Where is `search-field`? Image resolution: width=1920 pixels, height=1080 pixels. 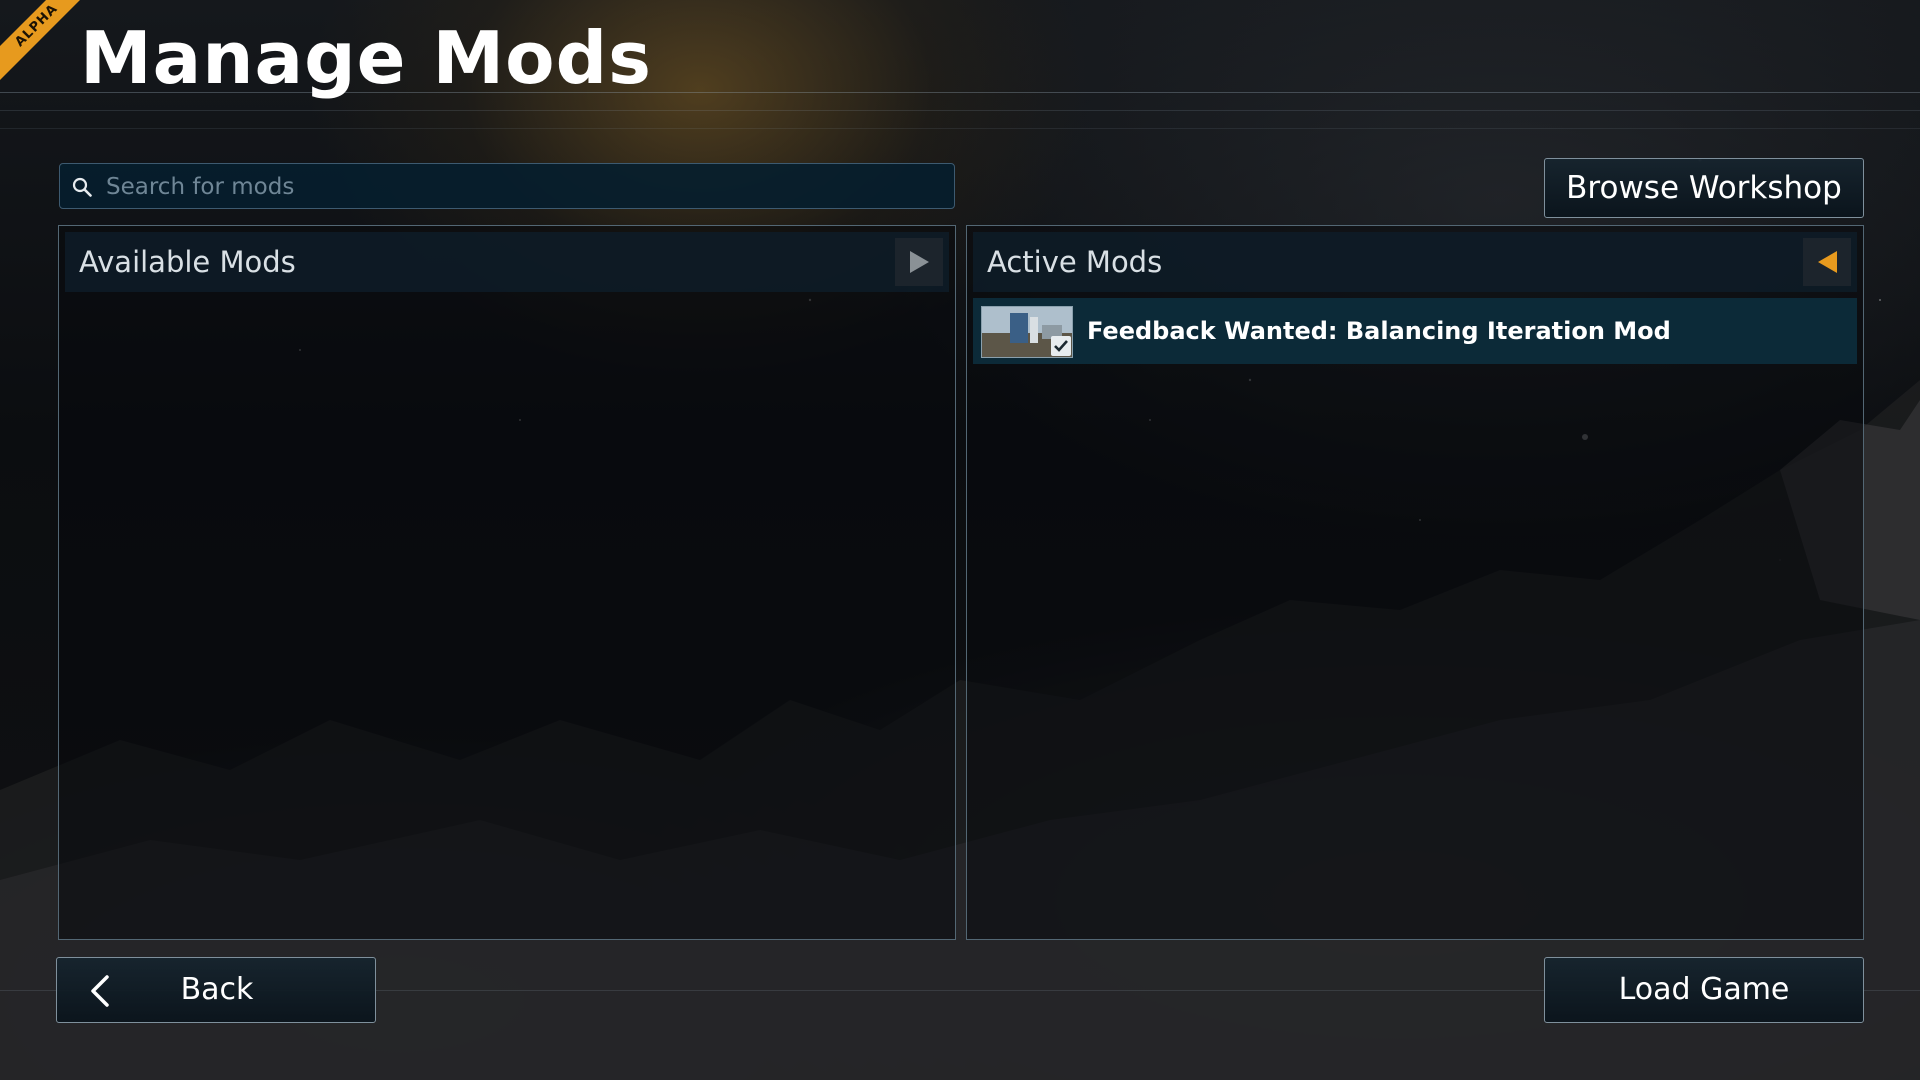 search-field is located at coordinates (507, 186).